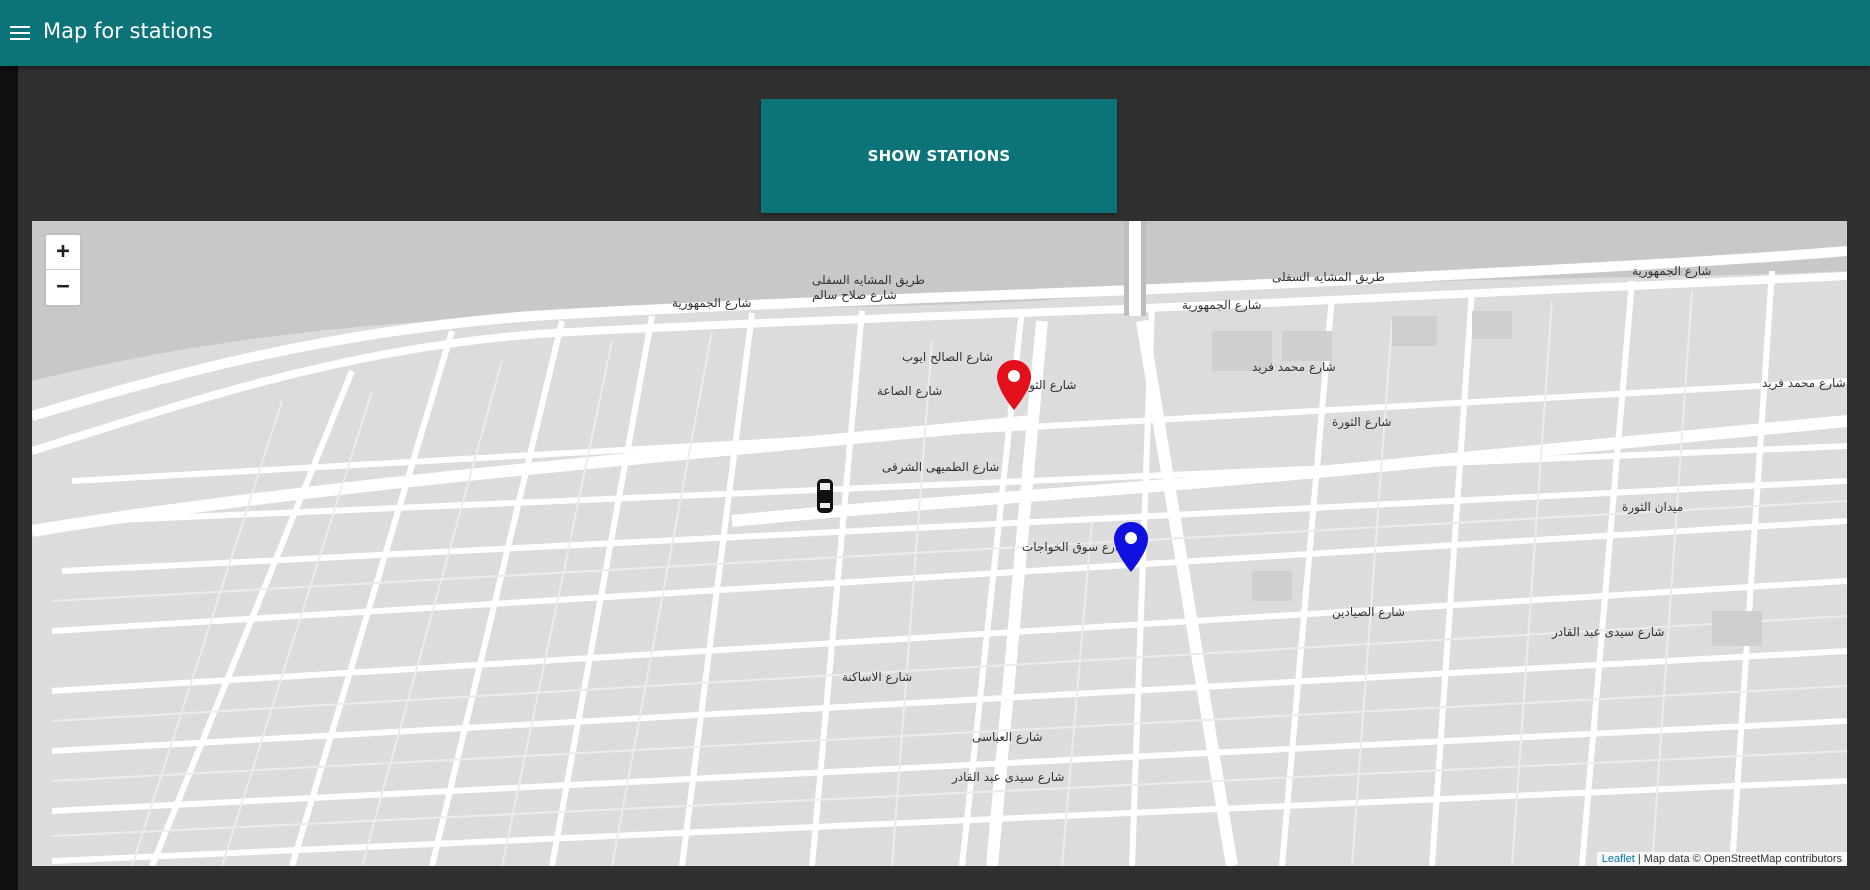  I want to click on zoom-control: + −, so click(63, 270).